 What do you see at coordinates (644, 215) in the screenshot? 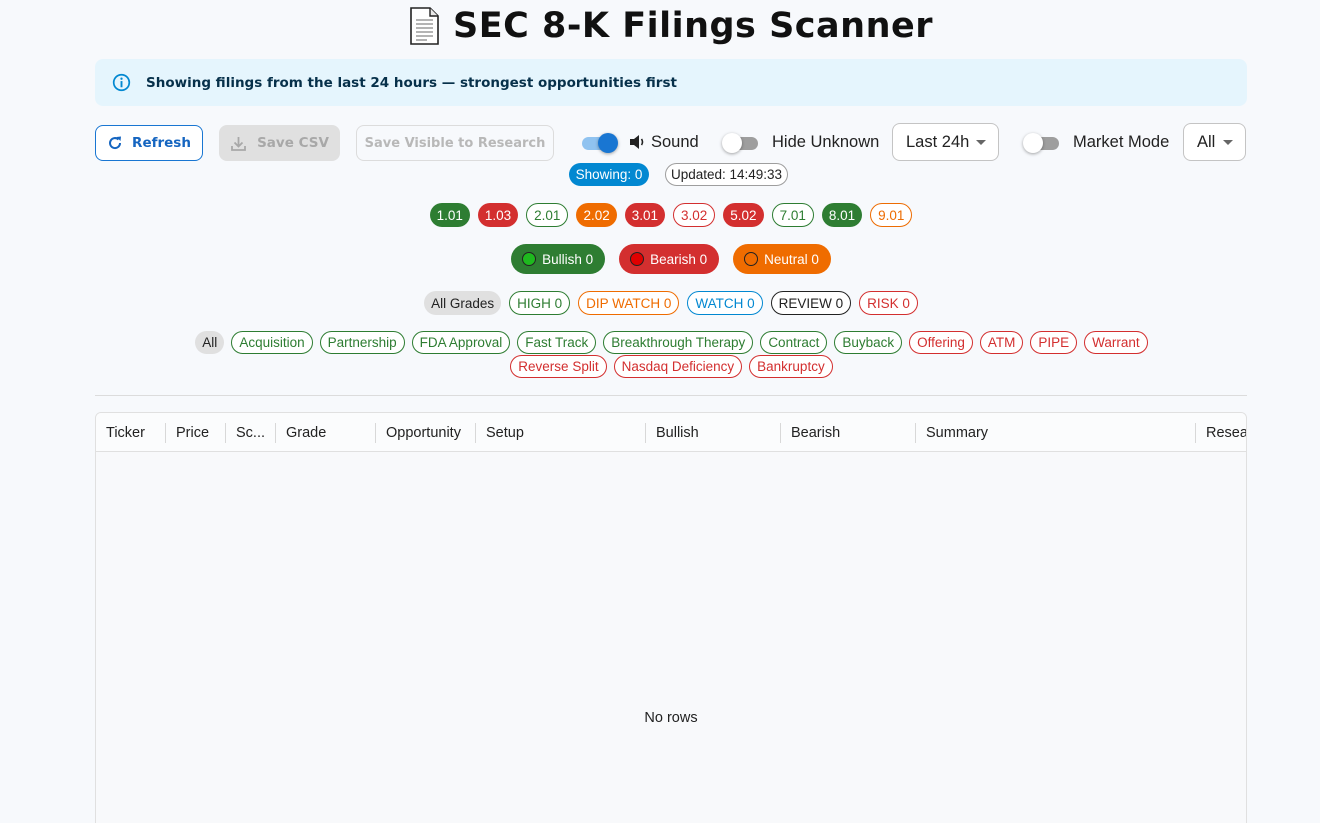
I see `item-chip-3-01: 3.01` at bounding box center [644, 215].